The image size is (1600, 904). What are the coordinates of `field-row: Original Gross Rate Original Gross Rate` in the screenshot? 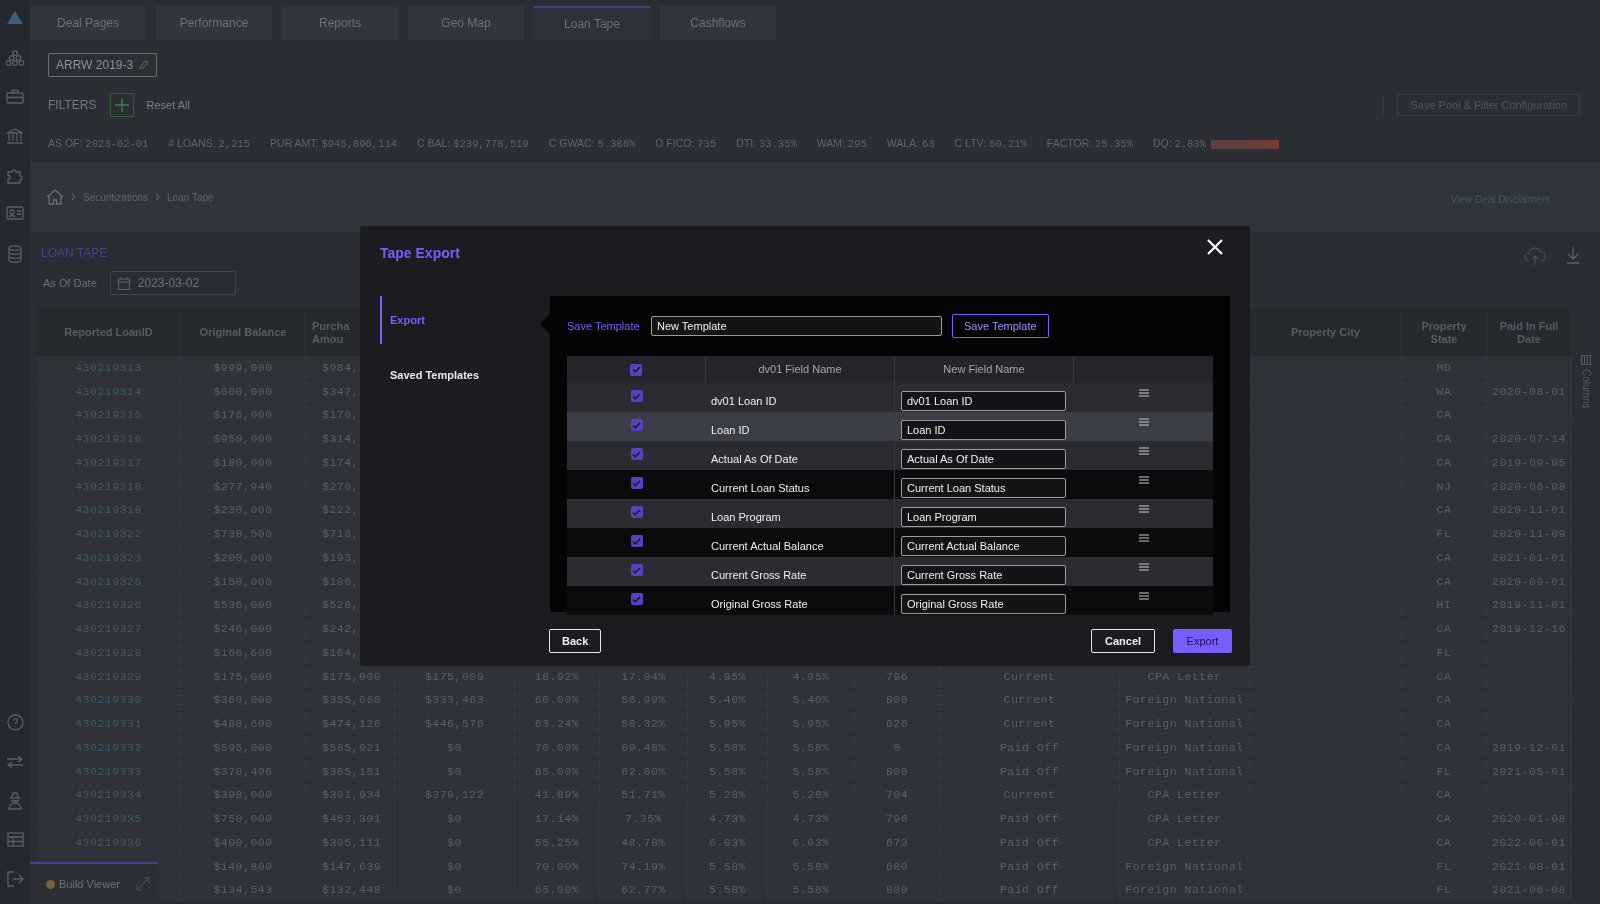 It's located at (890, 600).